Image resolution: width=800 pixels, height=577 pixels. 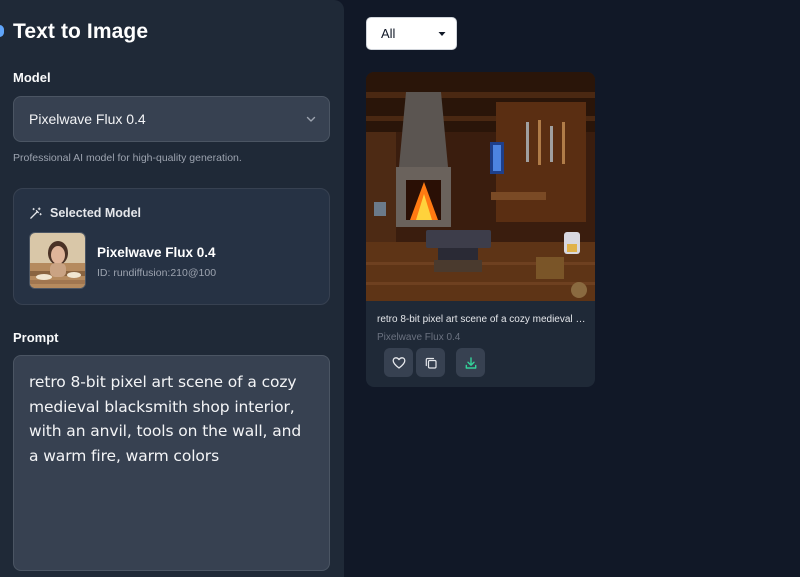 I want to click on gallery-filter-value: All, so click(x=388, y=33).